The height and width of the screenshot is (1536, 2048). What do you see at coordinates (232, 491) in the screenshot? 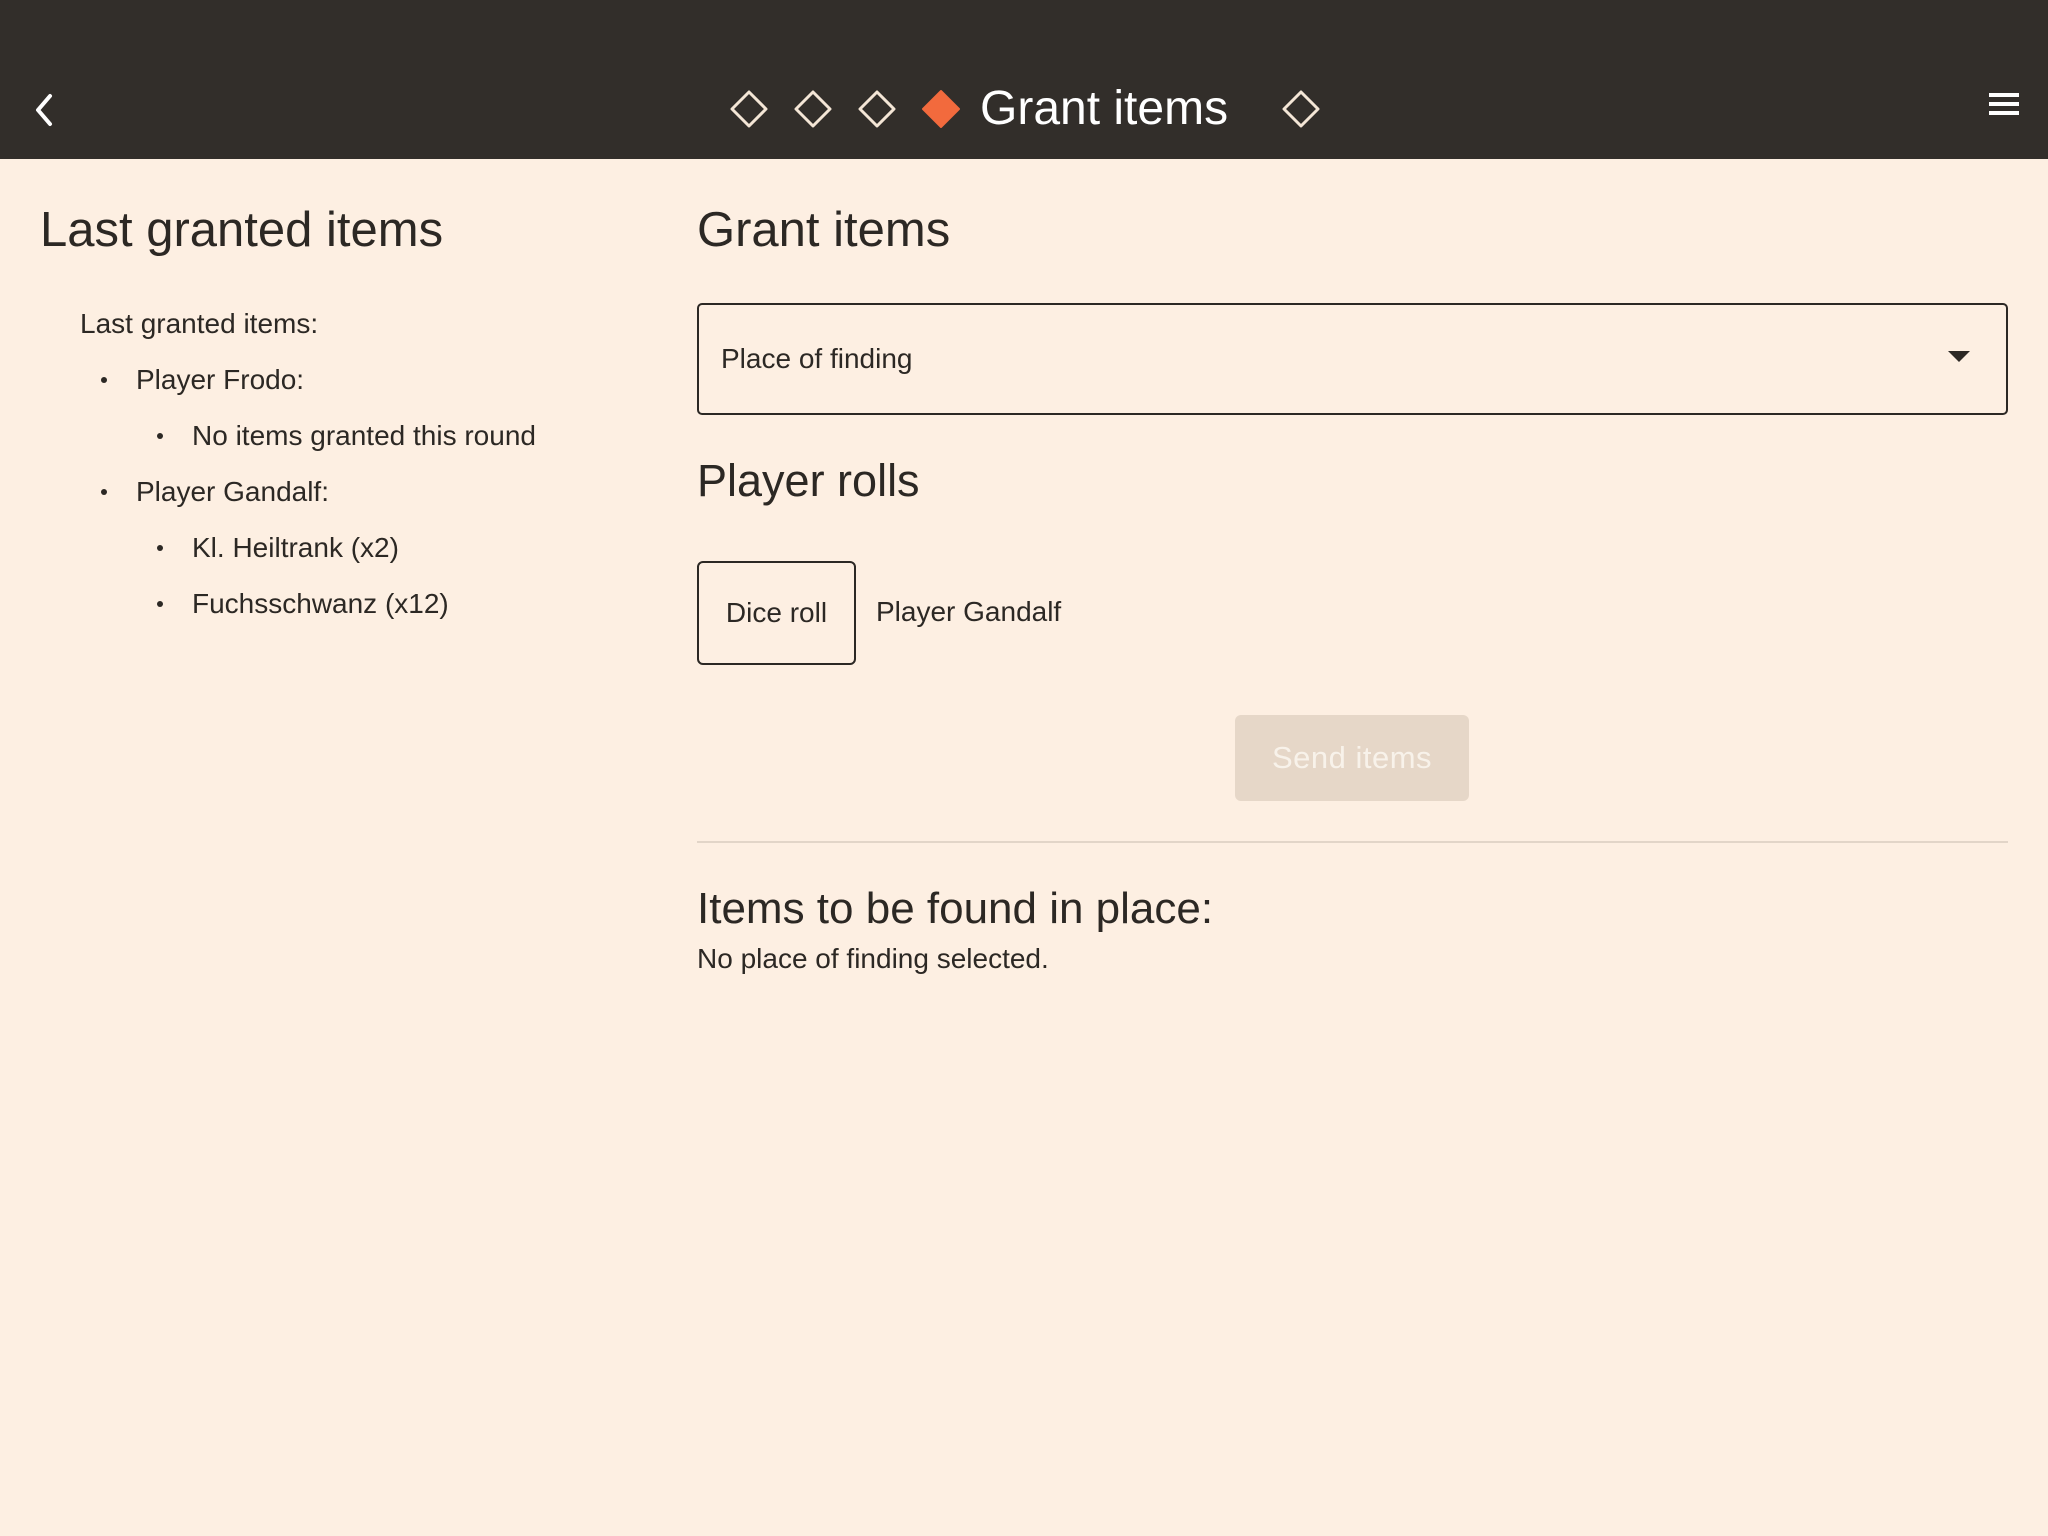
I see `list-item-player: Player Gandalf:` at bounding box center [232, 491].